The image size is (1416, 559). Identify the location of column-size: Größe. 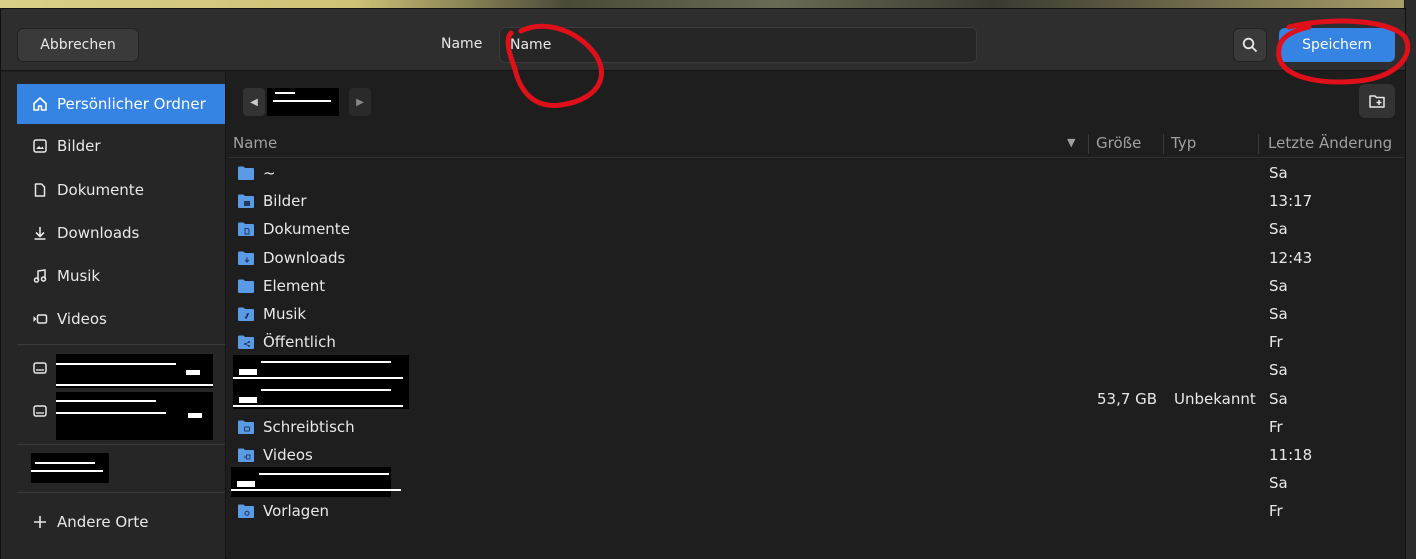
(1118, 143).